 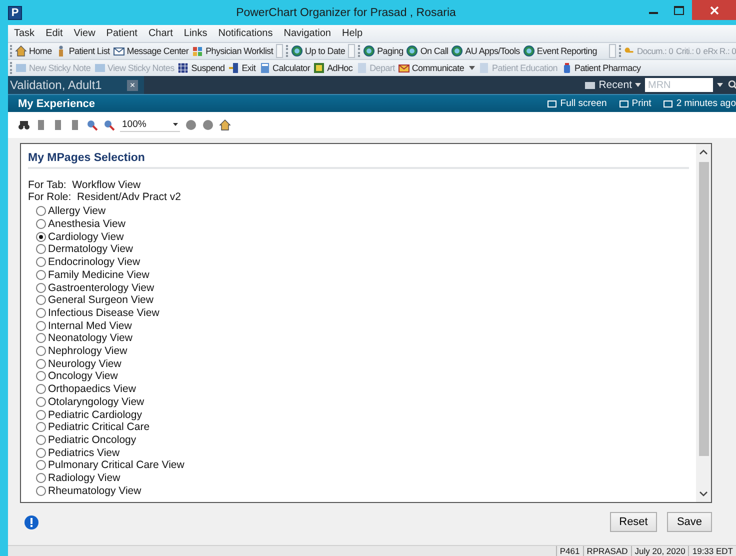 What do you see at coordinates (485, 51) in the screenshot?
I see `toolbar-button: AU Apps/Tools` at bounding box center [485, 51].